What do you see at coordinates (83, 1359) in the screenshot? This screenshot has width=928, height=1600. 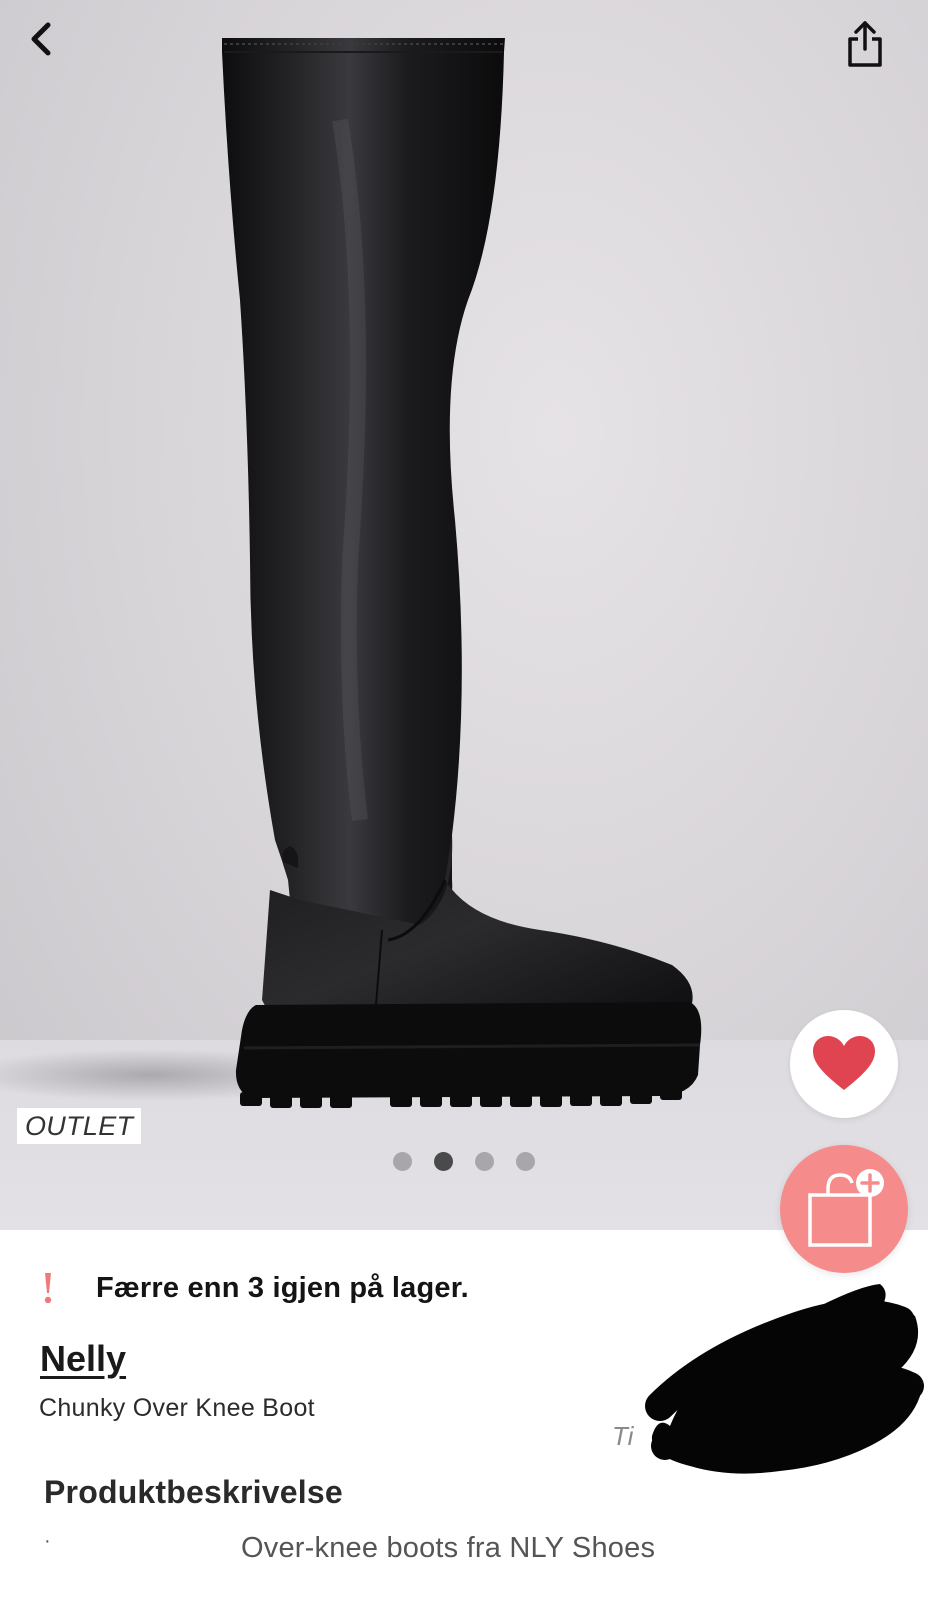 I see `brand-link: Nelly` at bounding box center [83, 1359].